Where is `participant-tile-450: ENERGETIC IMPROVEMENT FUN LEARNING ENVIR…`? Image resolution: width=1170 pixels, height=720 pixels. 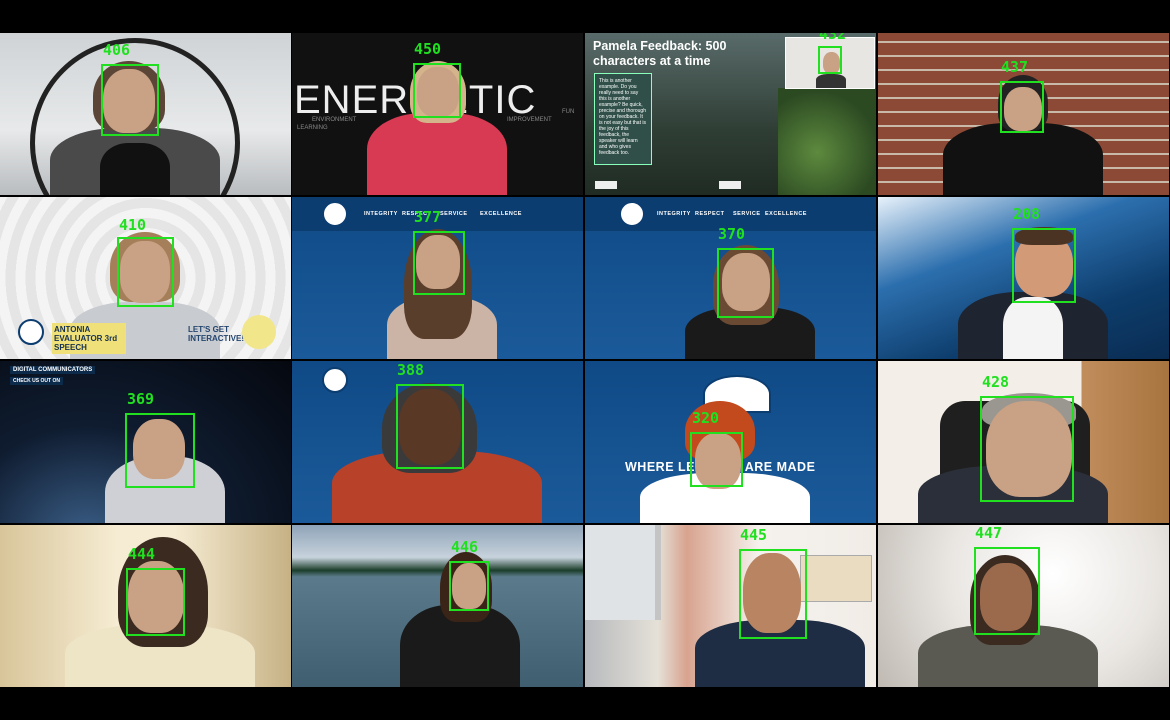
participant-tile-450: ENERGETIC IMPROVEMENT FUN LEARNING ENVIR… is located at coordinates (437, 114).